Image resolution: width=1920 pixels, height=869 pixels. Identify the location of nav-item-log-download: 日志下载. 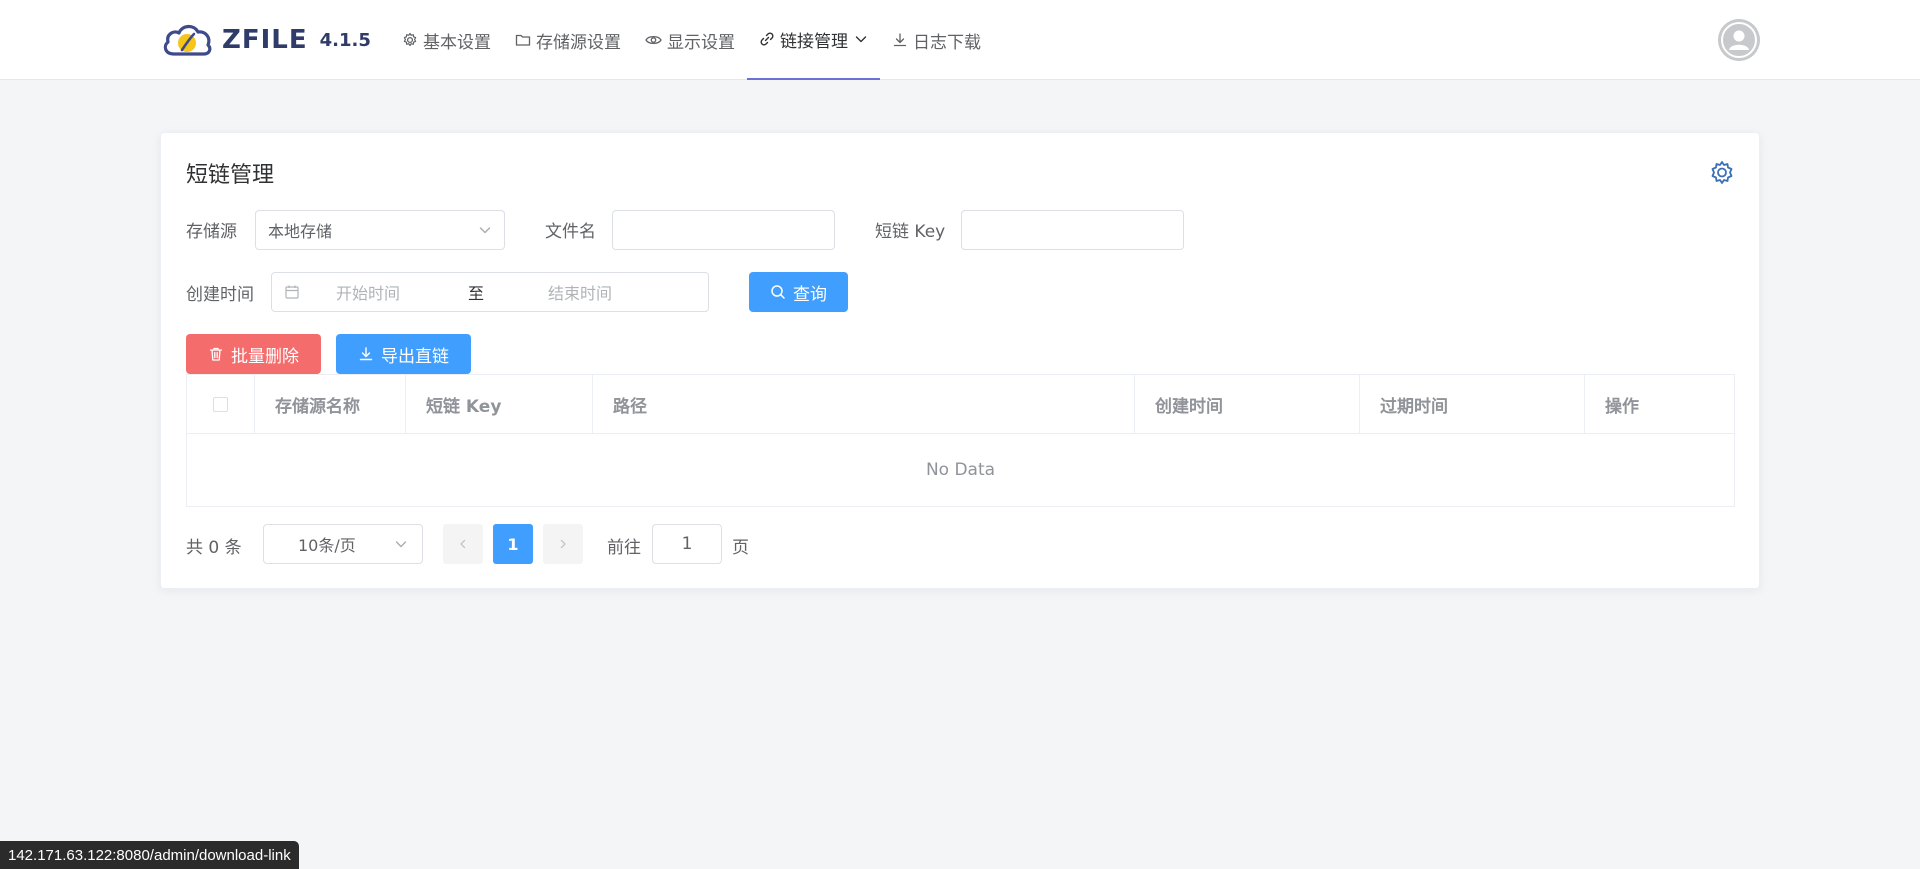
(936, 40).